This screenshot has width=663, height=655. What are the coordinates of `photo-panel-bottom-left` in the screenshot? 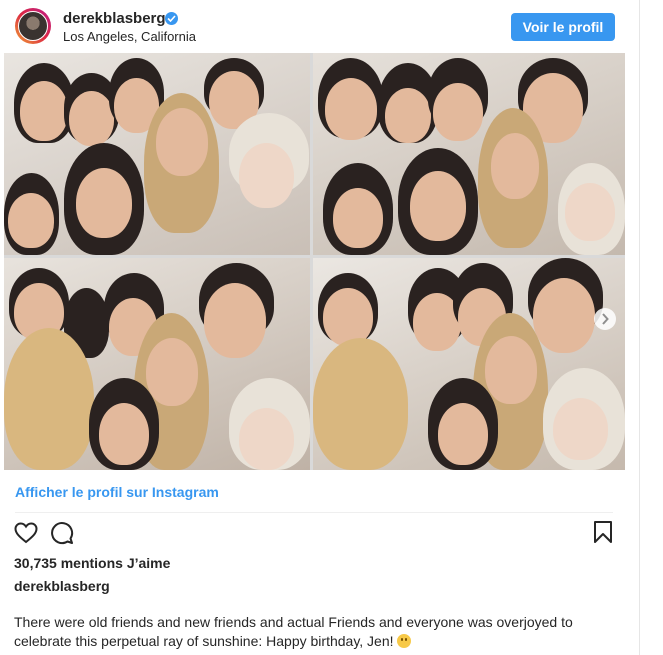 It's located at (157, 364).